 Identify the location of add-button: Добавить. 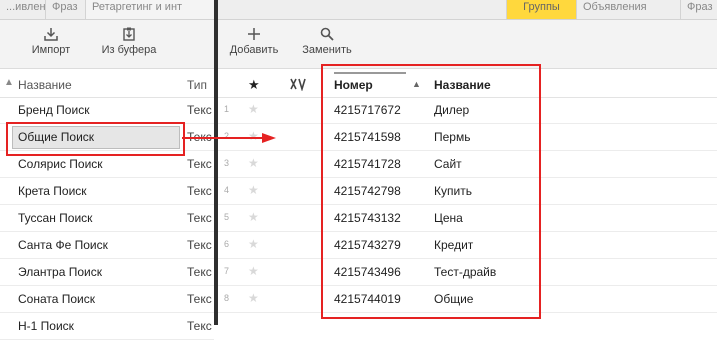
(254, 44).